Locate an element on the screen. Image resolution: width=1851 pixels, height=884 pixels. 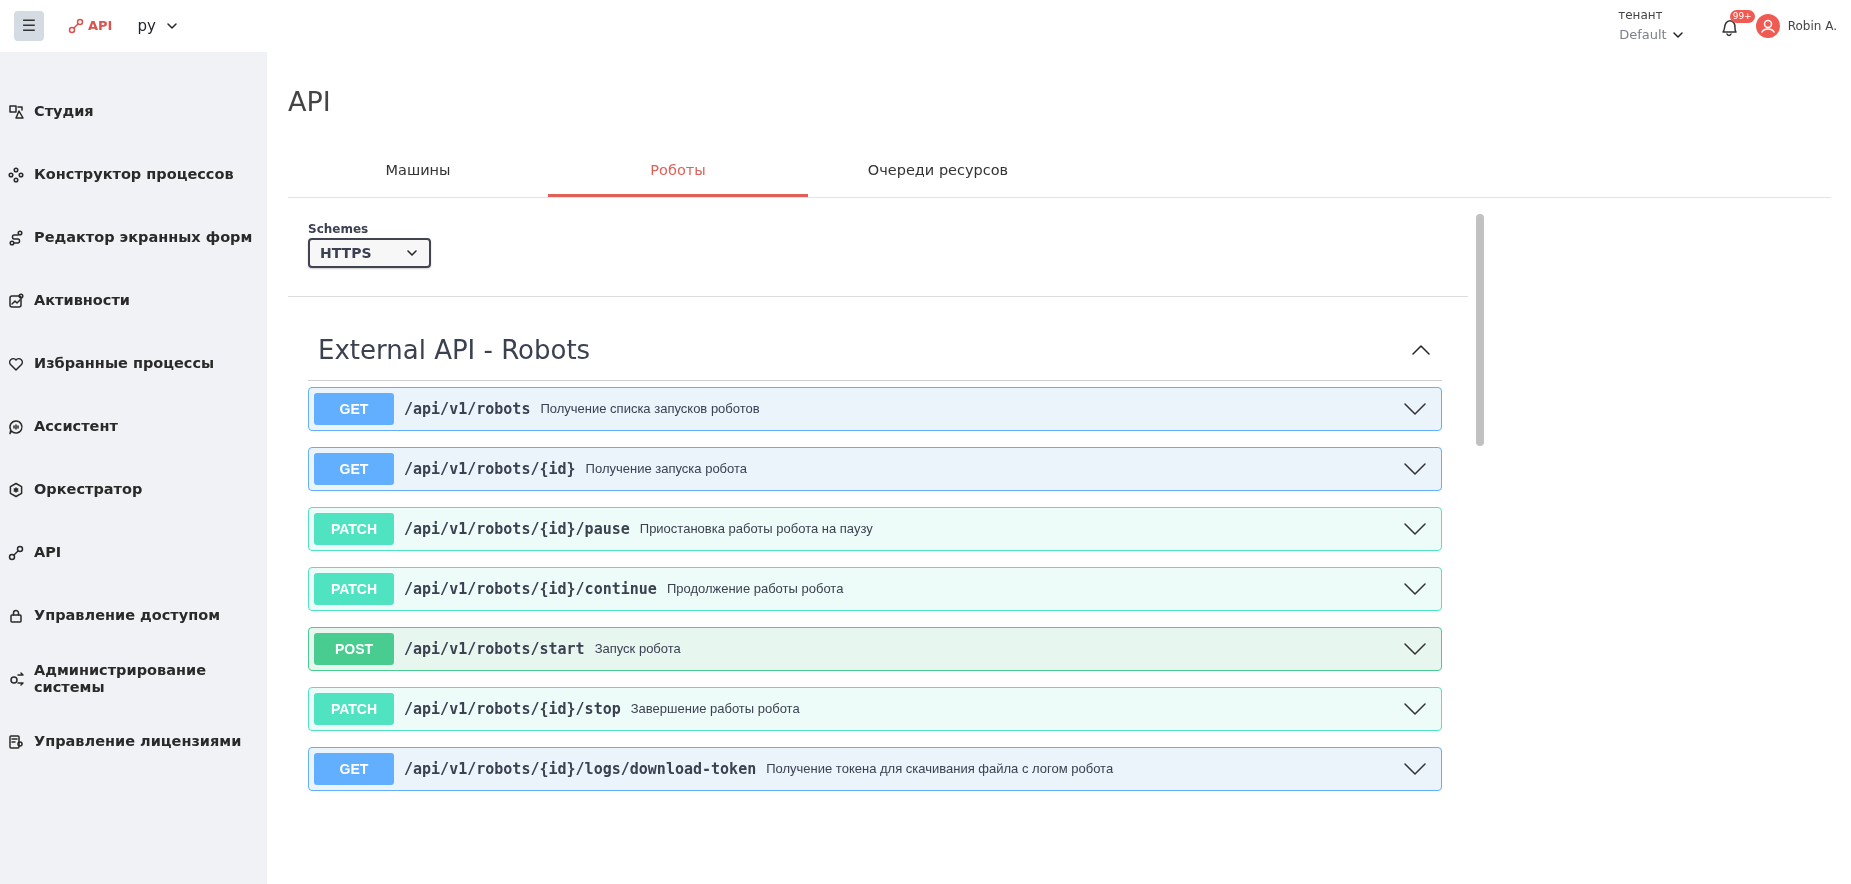
endpoint-summary: Продолжение работы робота is located at coordinates (755, 589).